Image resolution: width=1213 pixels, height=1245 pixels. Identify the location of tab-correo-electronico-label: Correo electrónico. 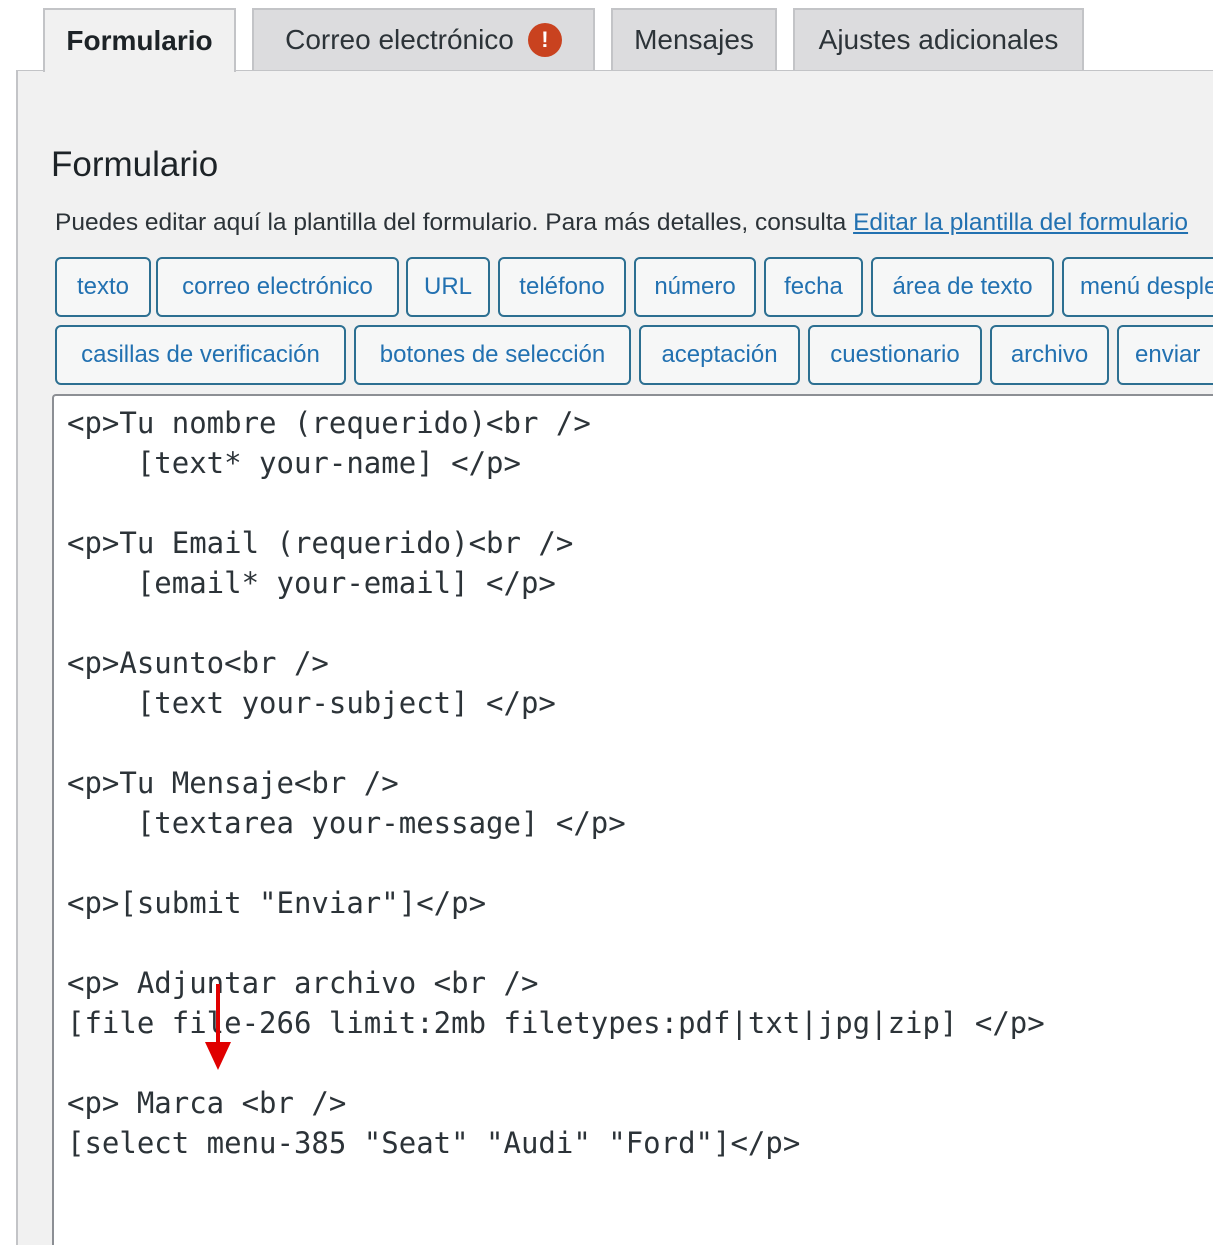
(399, 39).